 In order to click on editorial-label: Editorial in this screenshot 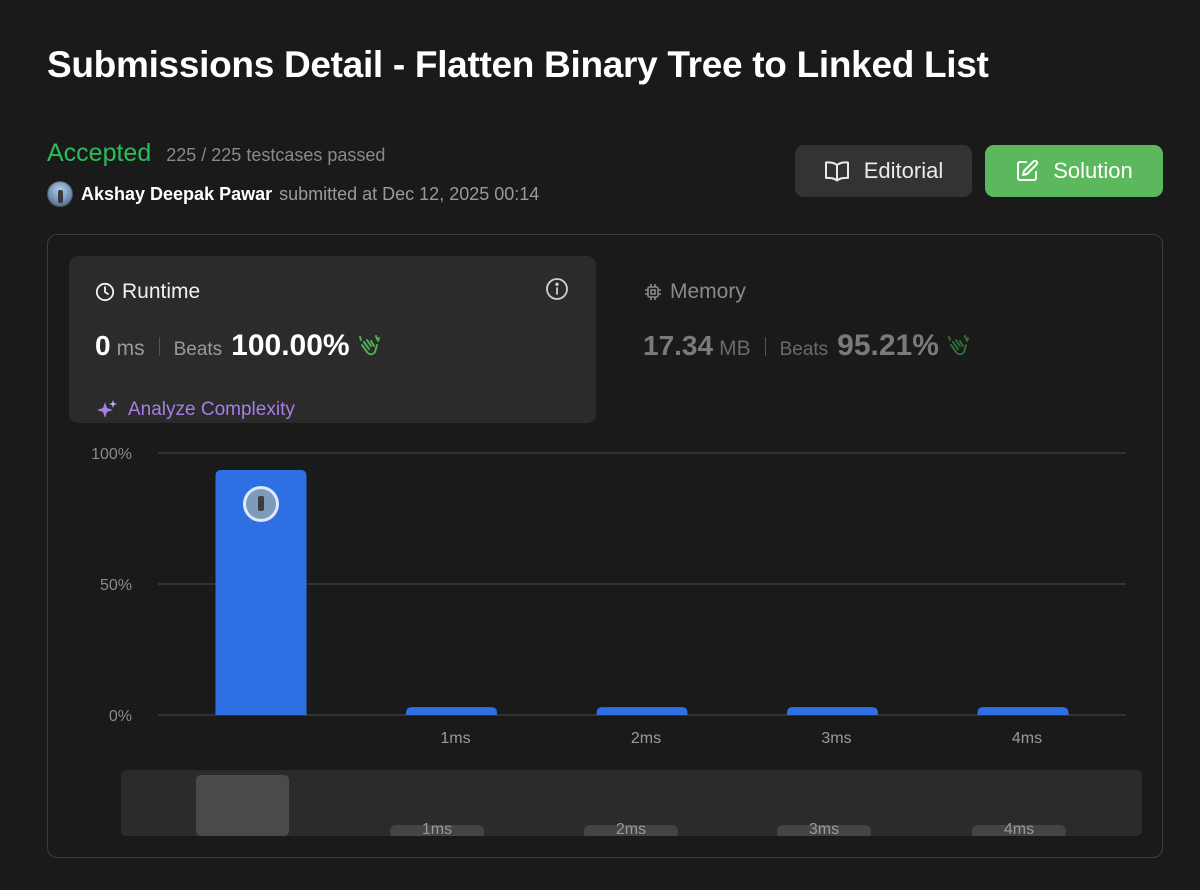, I will do `click(903, 170)`.